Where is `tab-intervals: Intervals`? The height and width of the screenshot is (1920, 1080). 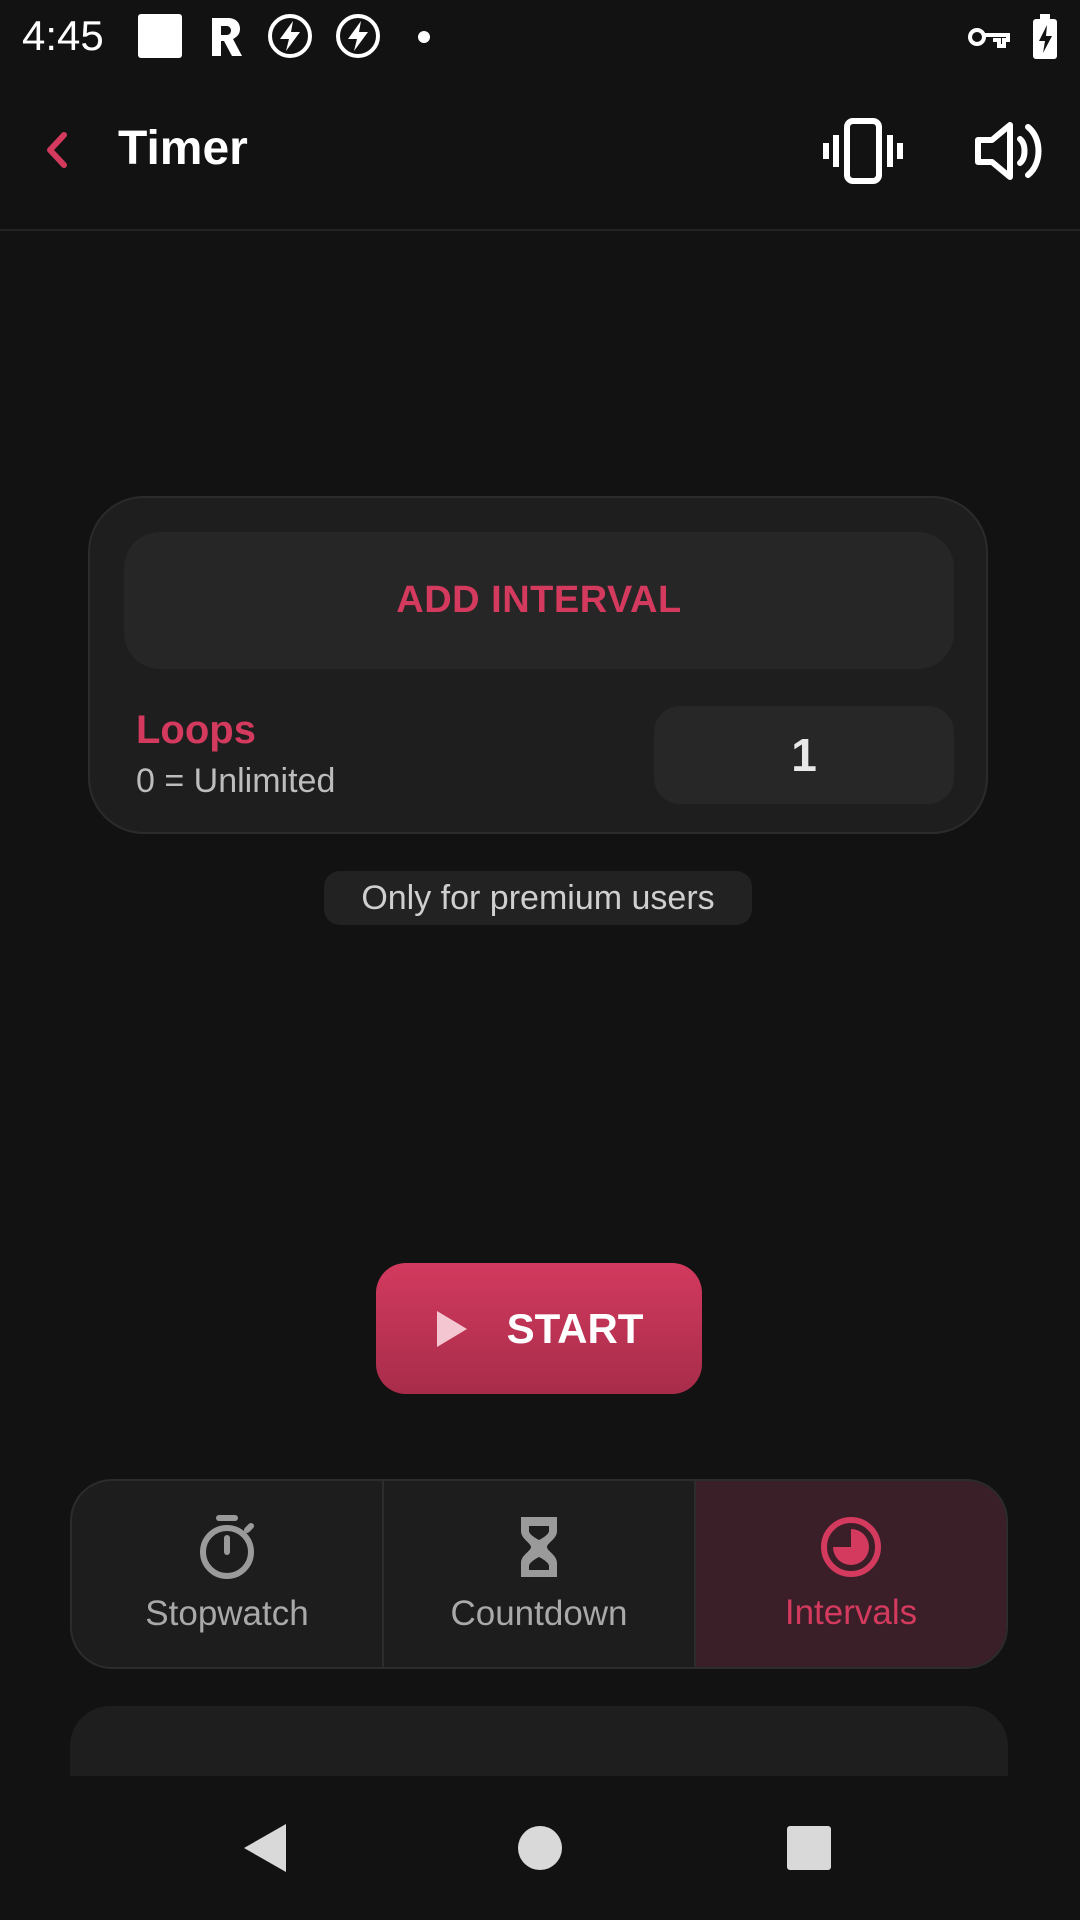
tab-intervals: Intervals is located at coordinates (850, 1574).